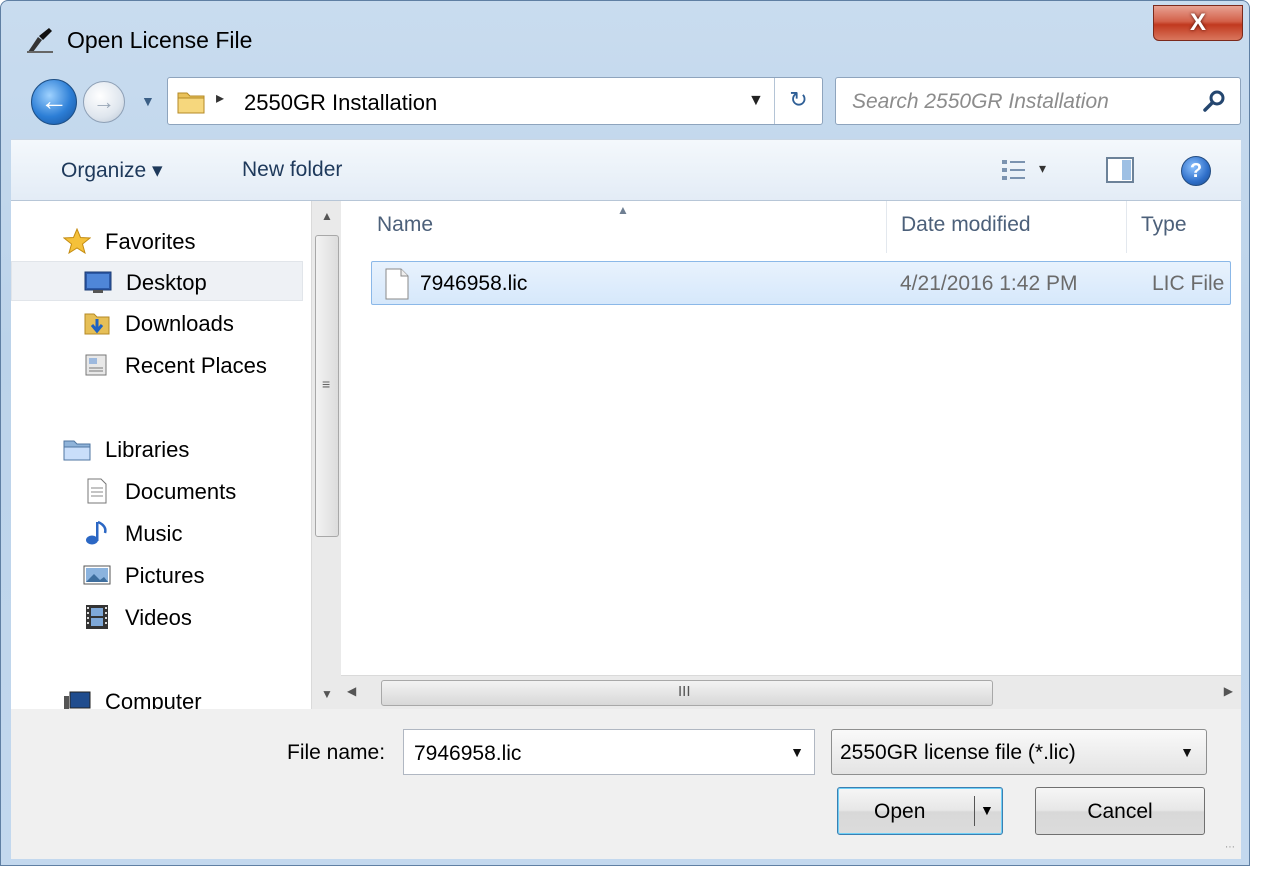  What do you see at coordinates (1187, 752) in the screenshot?
I see `file-type-dropdown-icon: ▼` at bounding box center [1187, 752].